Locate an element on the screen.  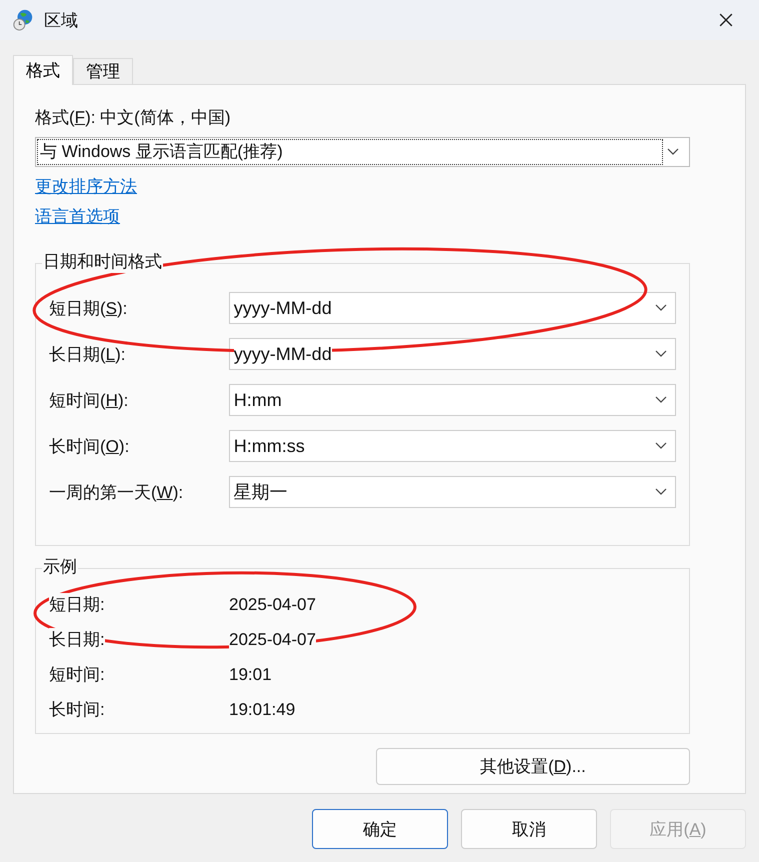
field-label: 短日期(S): is located at coordinates (88, 309).